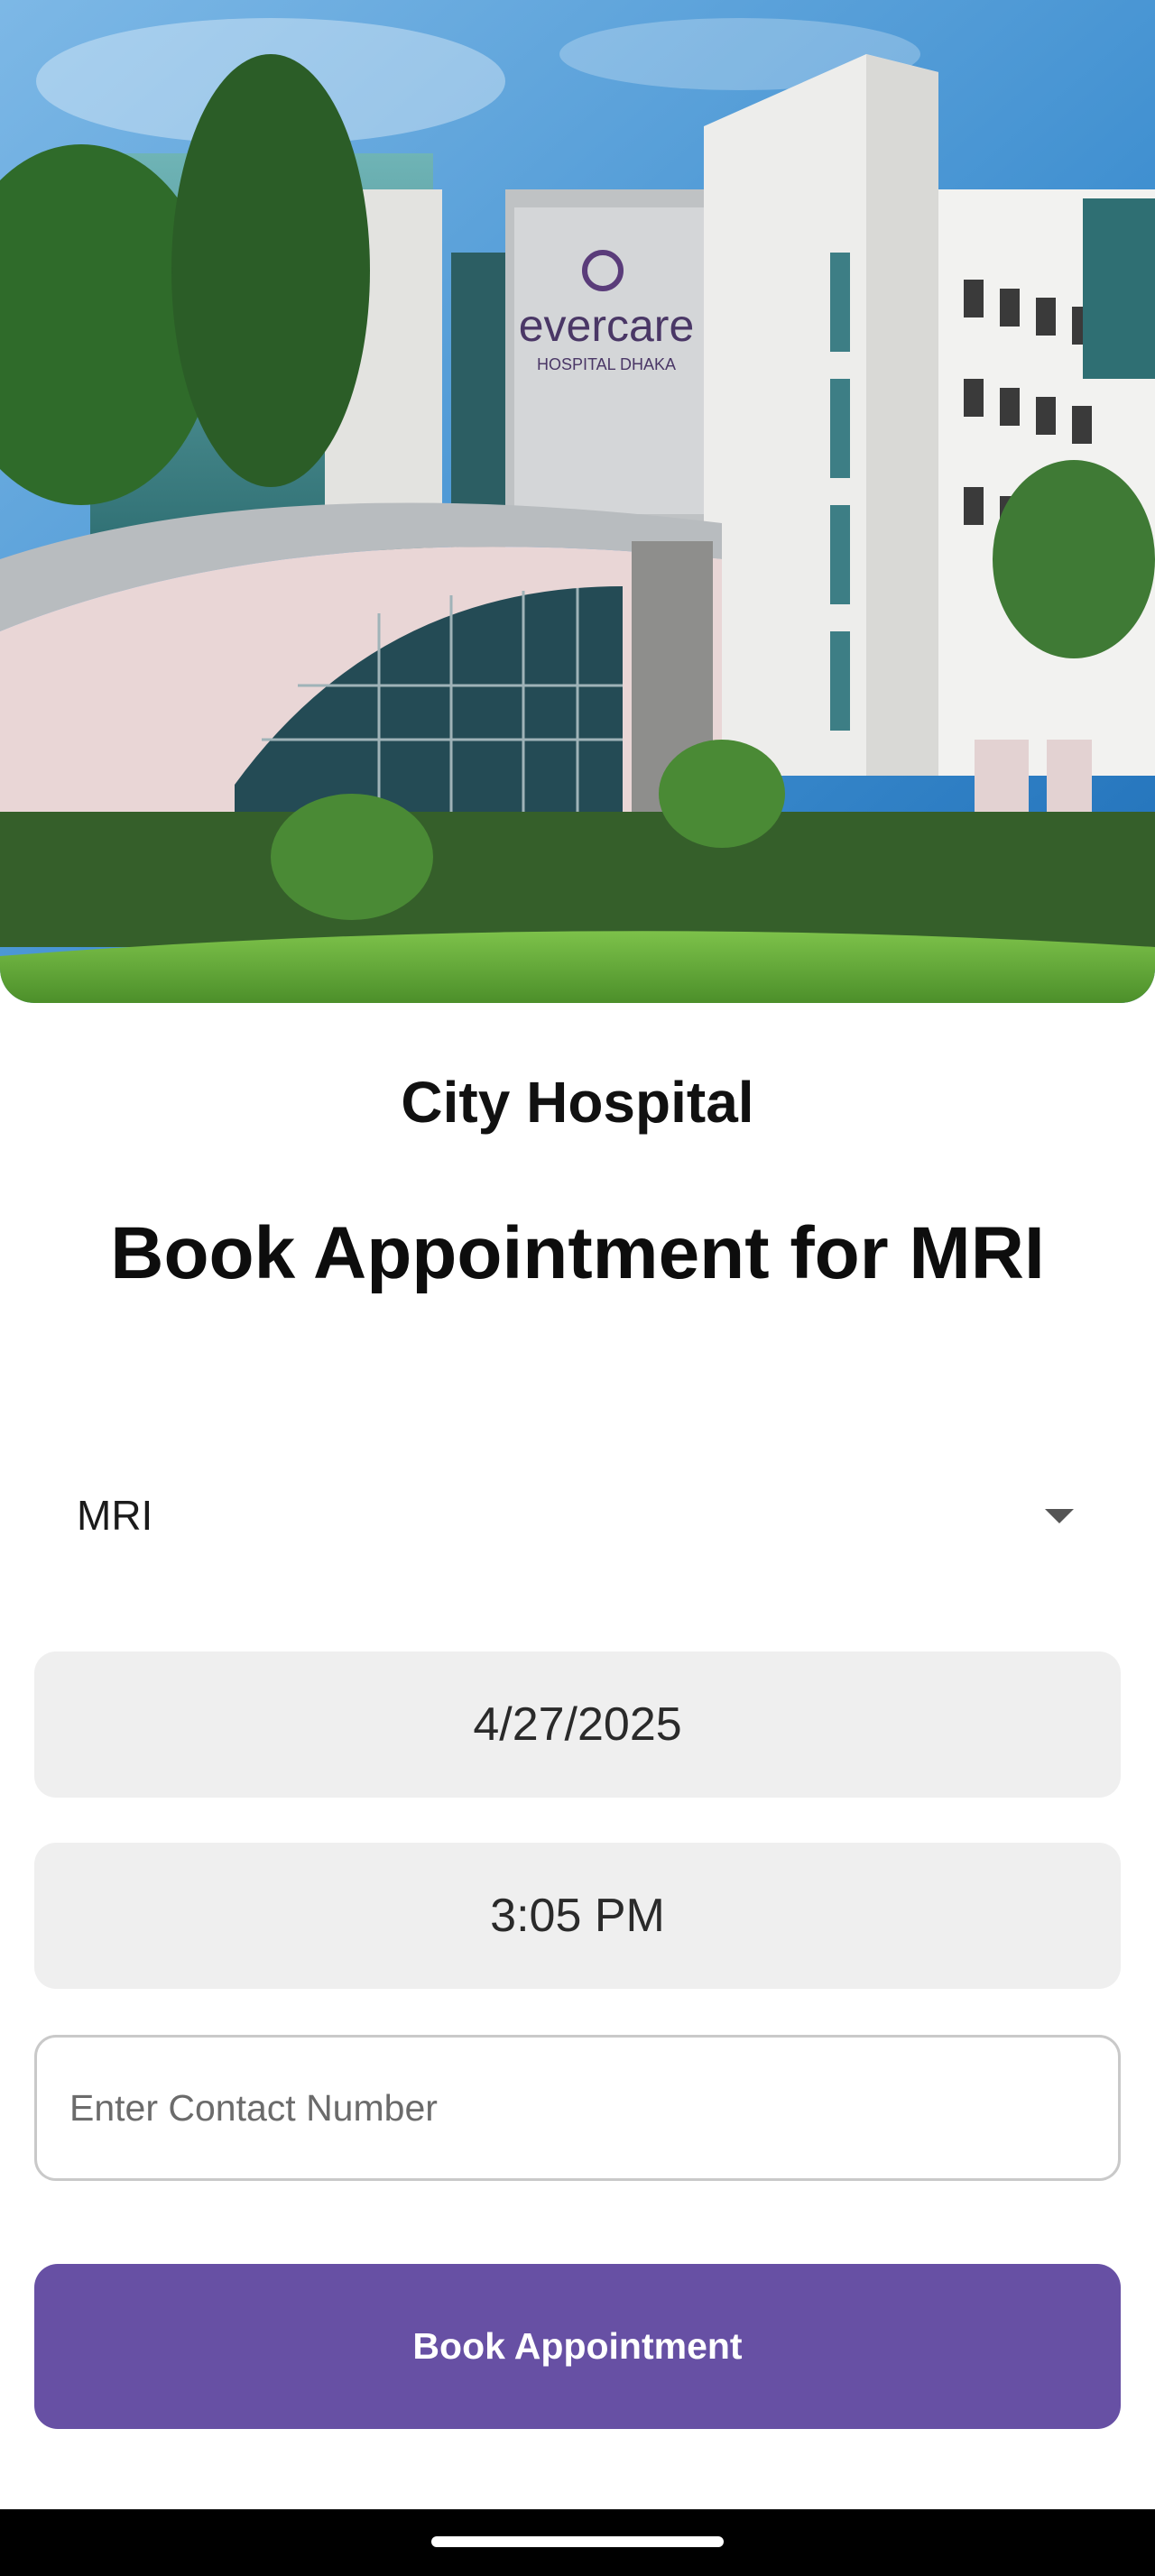  What do you see at coordinates (577, 1253) in the screenshot?
I see `page-title: Book Appointment for MRI` at bounding box center [577, 1253].